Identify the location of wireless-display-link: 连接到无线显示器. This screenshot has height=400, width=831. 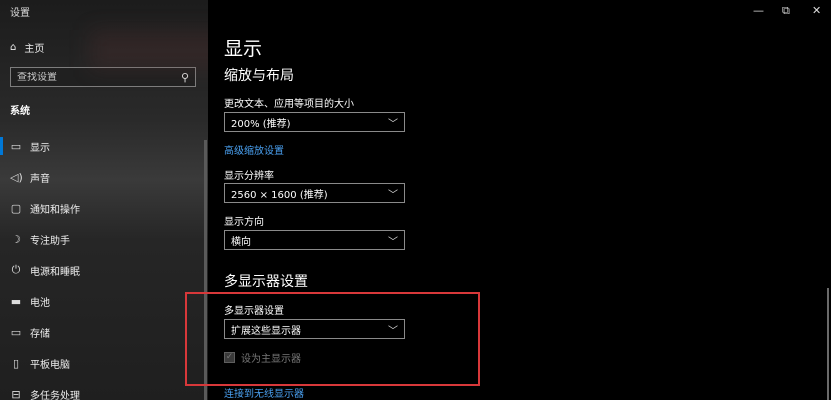
(264, 392).